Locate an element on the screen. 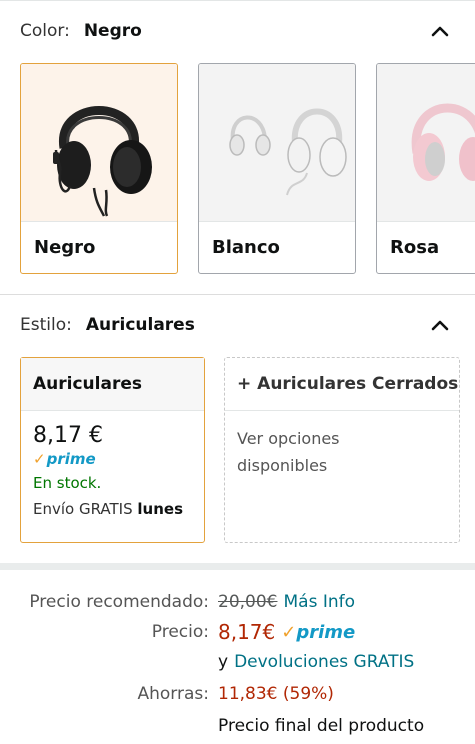  more-info-link: Más Info is located at coordinates (319, 602).